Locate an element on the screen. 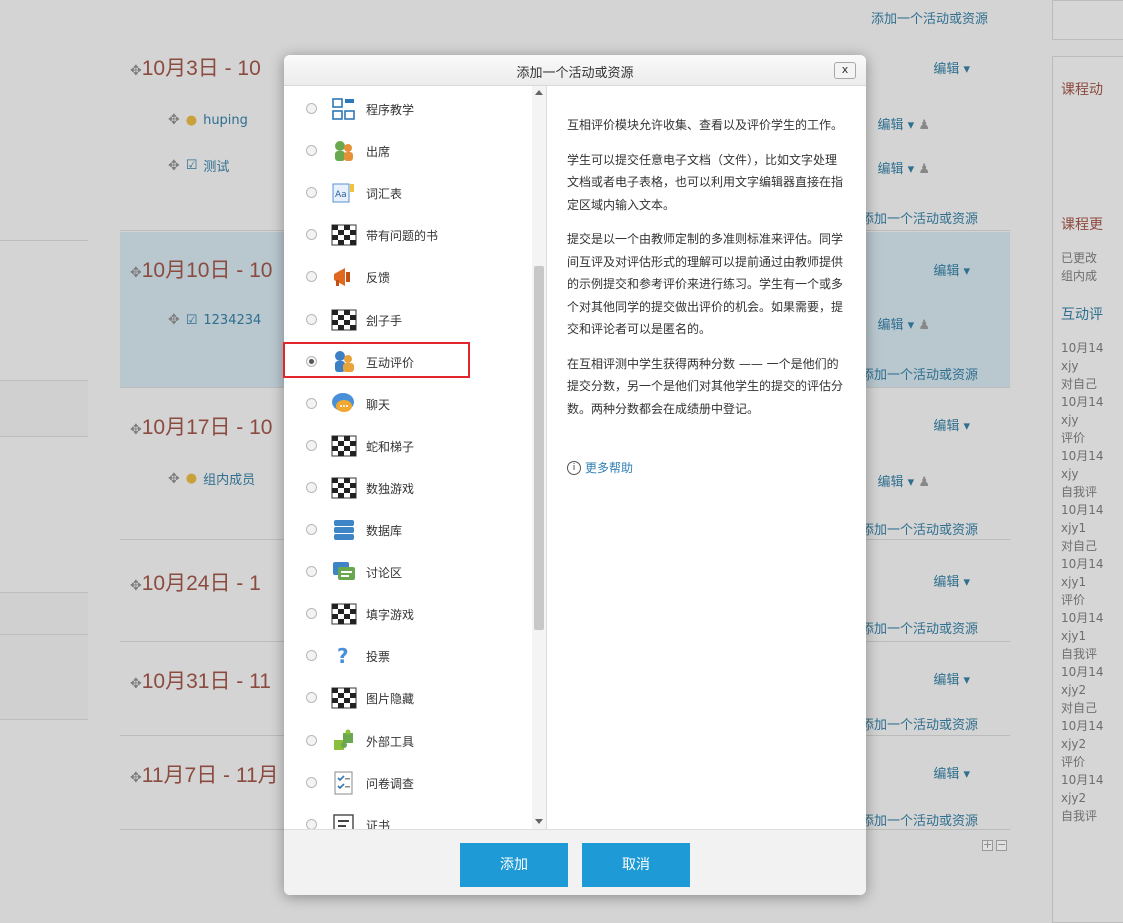 This screenshot has width=1123, height=923. workshop-icon: ● is located at coordinates (191, 478).